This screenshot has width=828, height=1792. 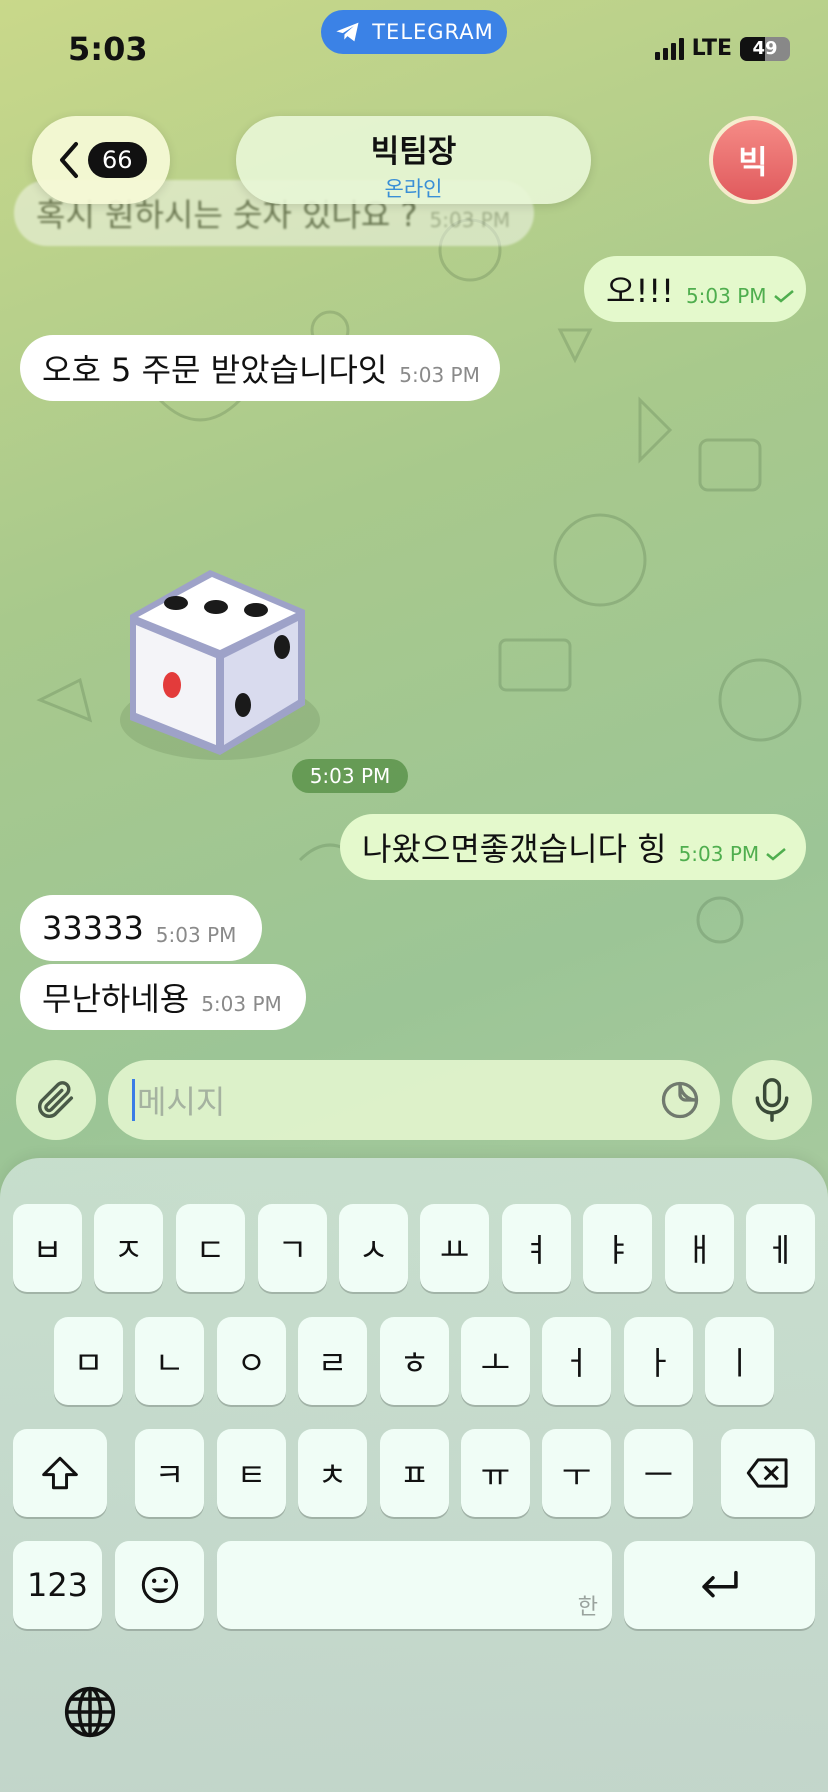 What do you see at coordinates (332, 1473) in the screenshot?
I see `key: ㅊ` at bounding box center [332, 1473].